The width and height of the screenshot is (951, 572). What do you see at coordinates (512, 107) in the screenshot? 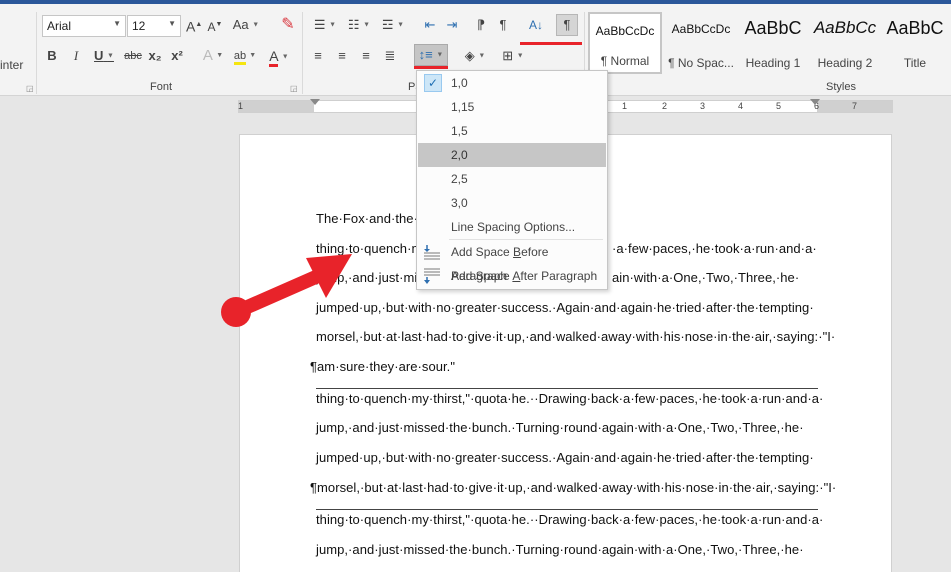
I see `spacing-option-1-15: 1,15` at bounding box center [512, 107].